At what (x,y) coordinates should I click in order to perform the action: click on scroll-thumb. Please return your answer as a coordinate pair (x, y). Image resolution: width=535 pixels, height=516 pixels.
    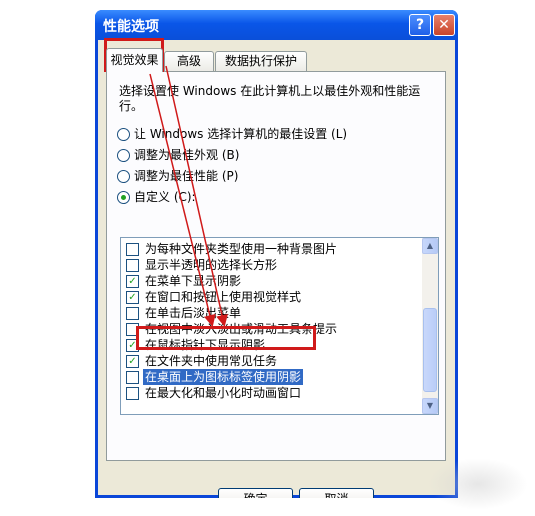
    Looking at the image, I should click on (430, 350).